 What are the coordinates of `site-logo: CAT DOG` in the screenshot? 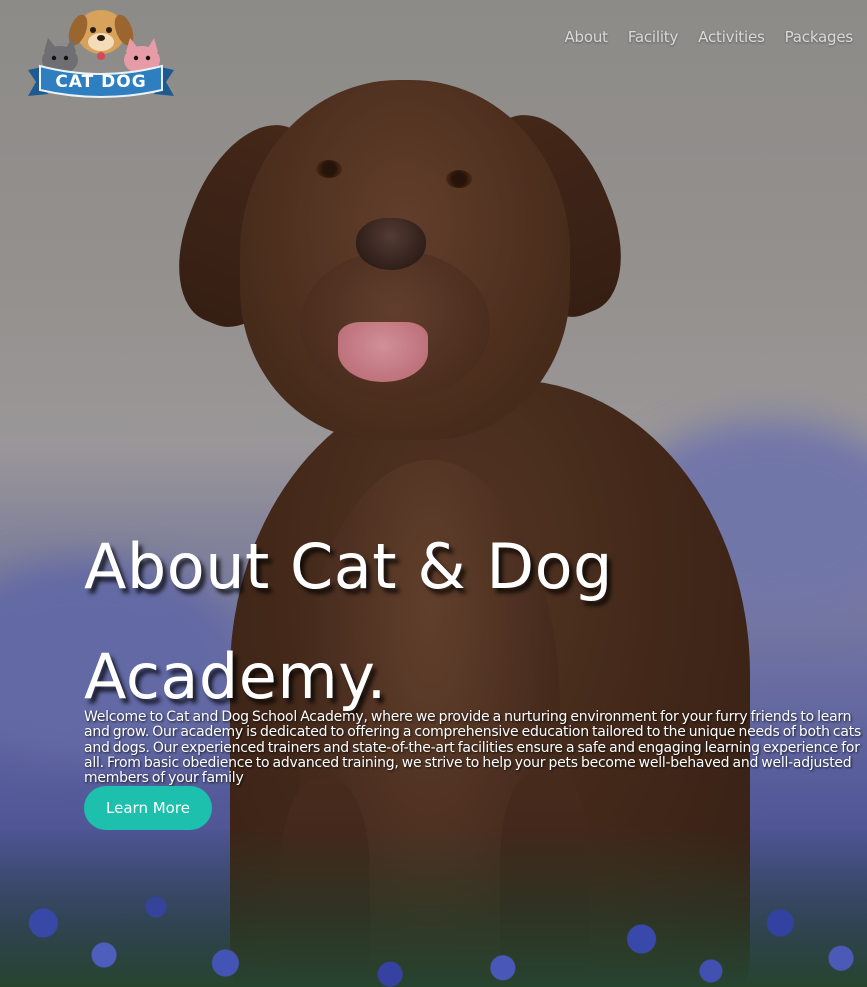 It's located at (101, 54).